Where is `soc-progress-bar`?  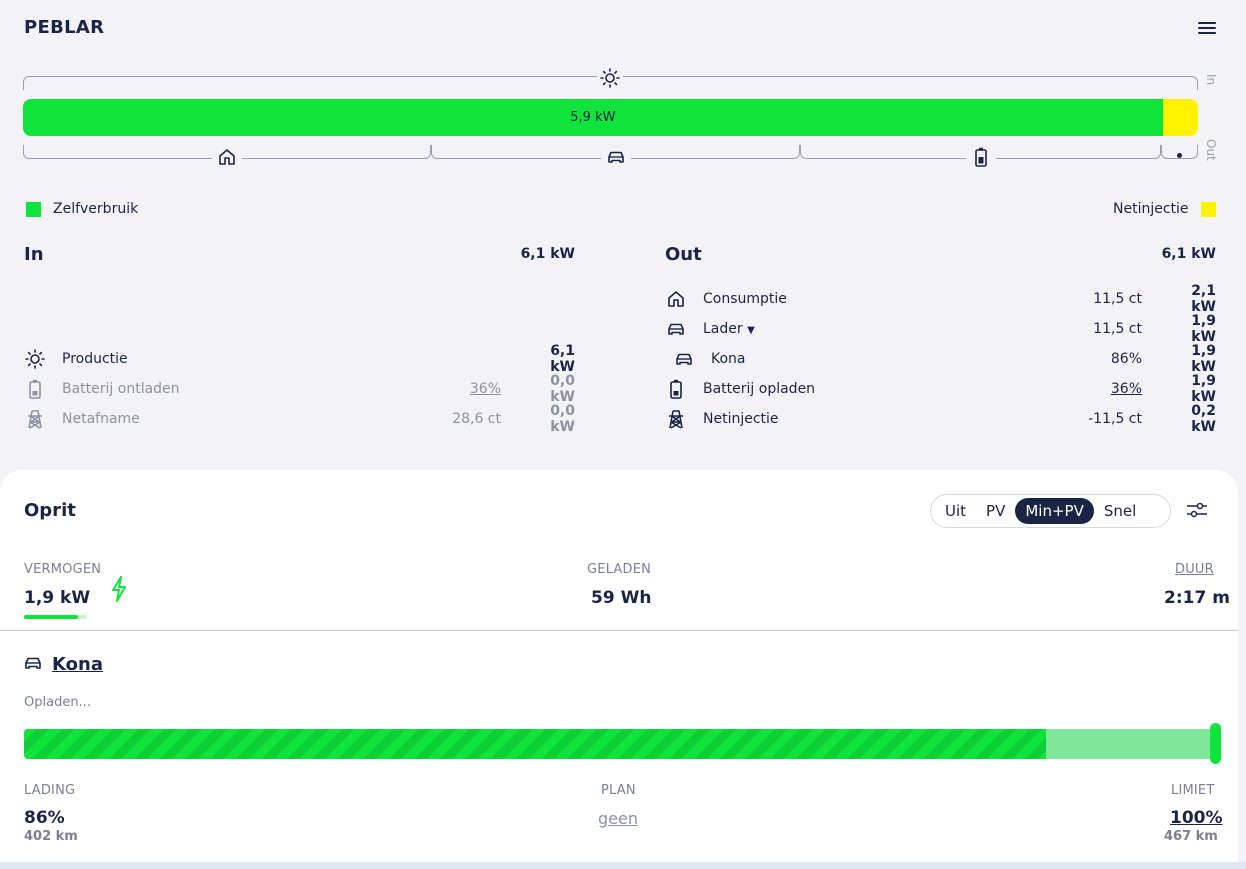 soc-progress-bar is located at coordinates (618, 744).